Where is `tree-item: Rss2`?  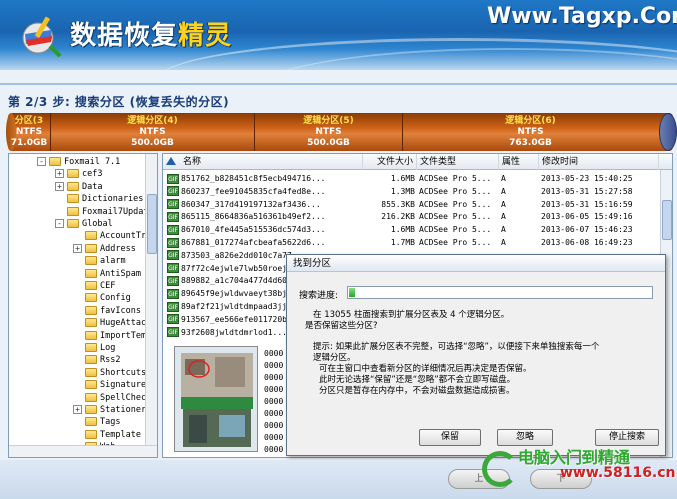
tree-item: Rss2 is located at coordinates (96, 360).